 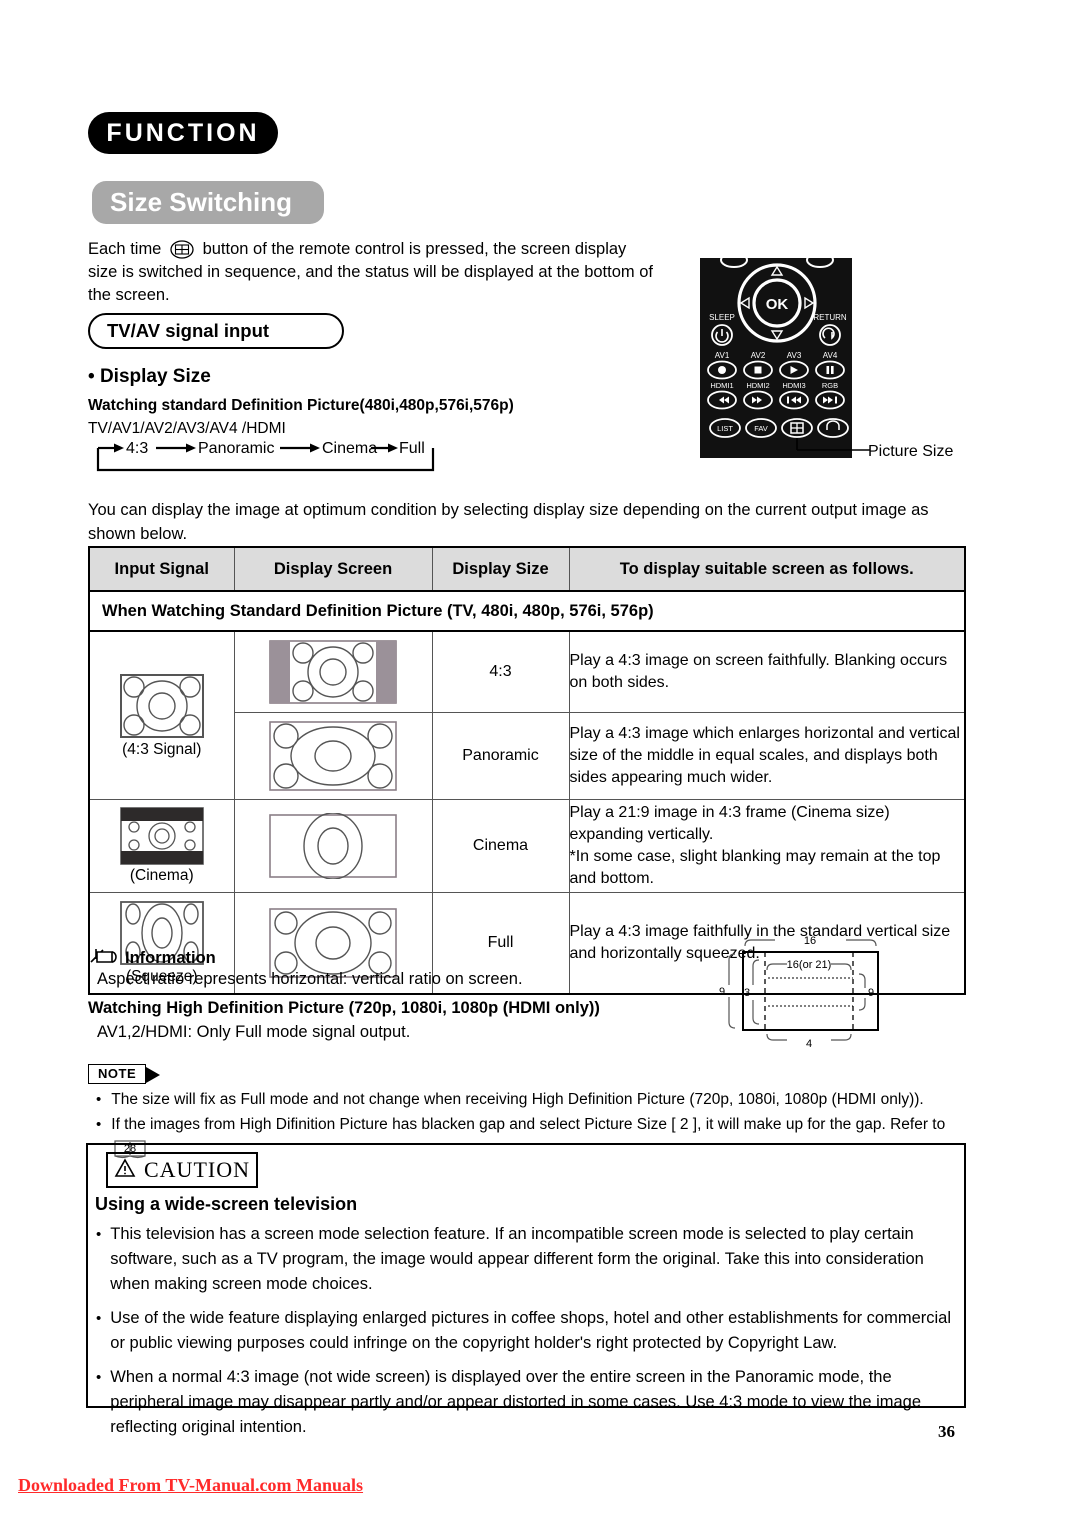 What do you see at coordinates (810, 941) in the screenshot?
I see `ar-label-top: 16` at bounding box center [810, 941].